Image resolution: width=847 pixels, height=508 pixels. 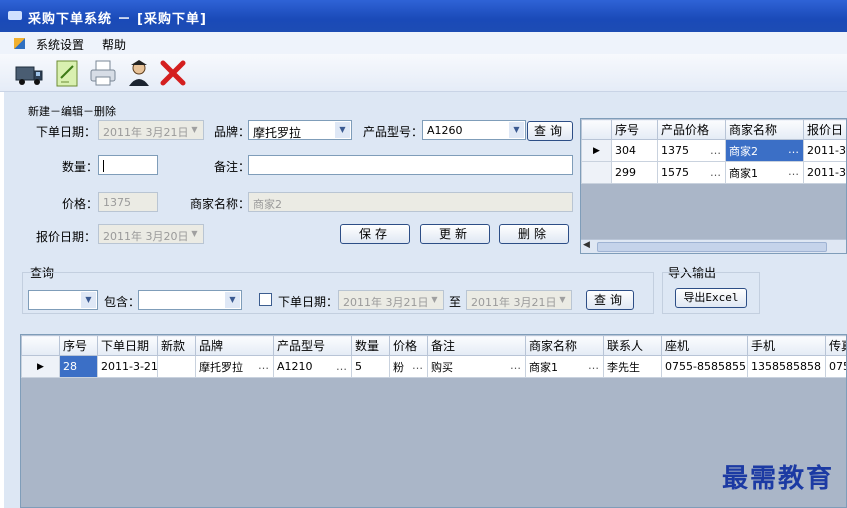 What do you see at coordinates (128, 165) in the screenshot?
I see `quantity-input` at bounding box center [128, 165].